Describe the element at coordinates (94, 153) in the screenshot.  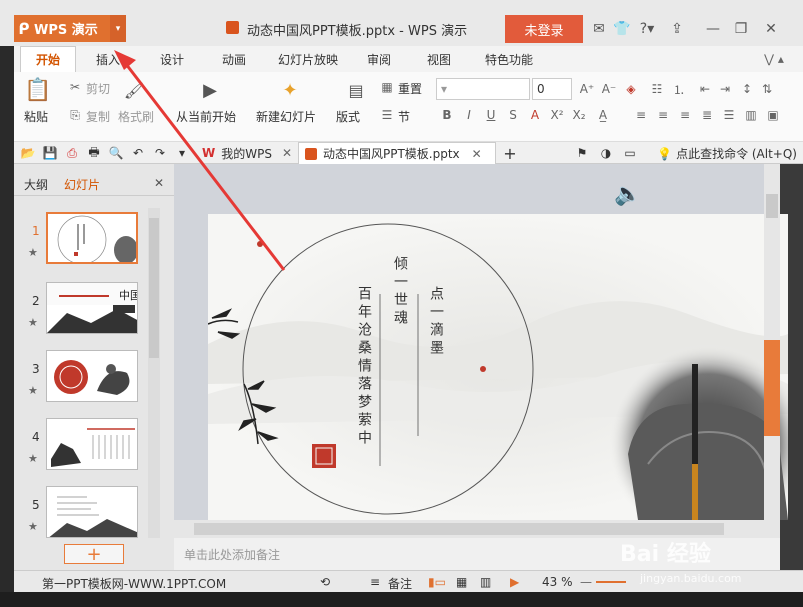
I see `print-icon: 🖶` at that location.